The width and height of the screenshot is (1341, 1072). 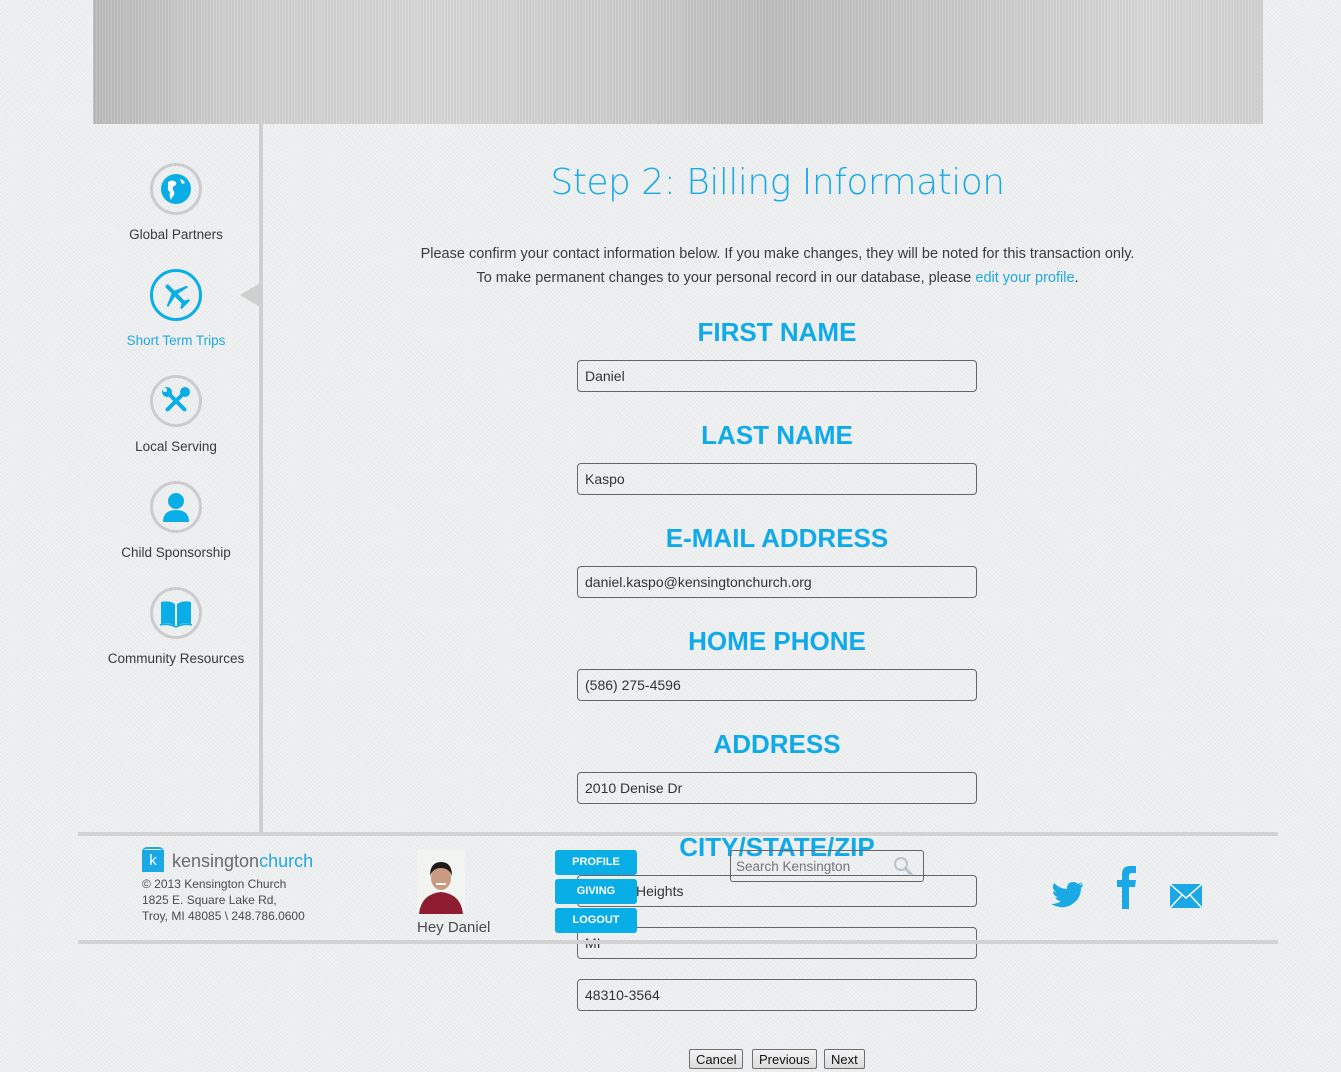 I want to click on first-name-input, so click(x=777, y=376).